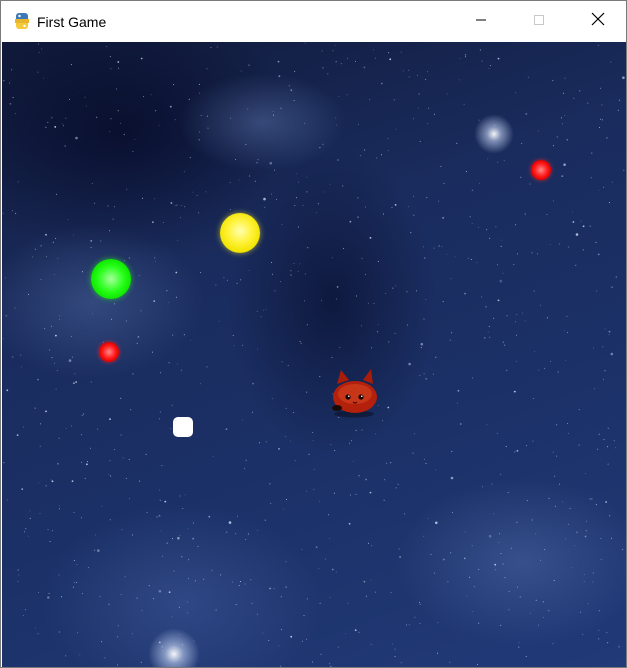  I want to click on maximize-button, so click(539, 21).